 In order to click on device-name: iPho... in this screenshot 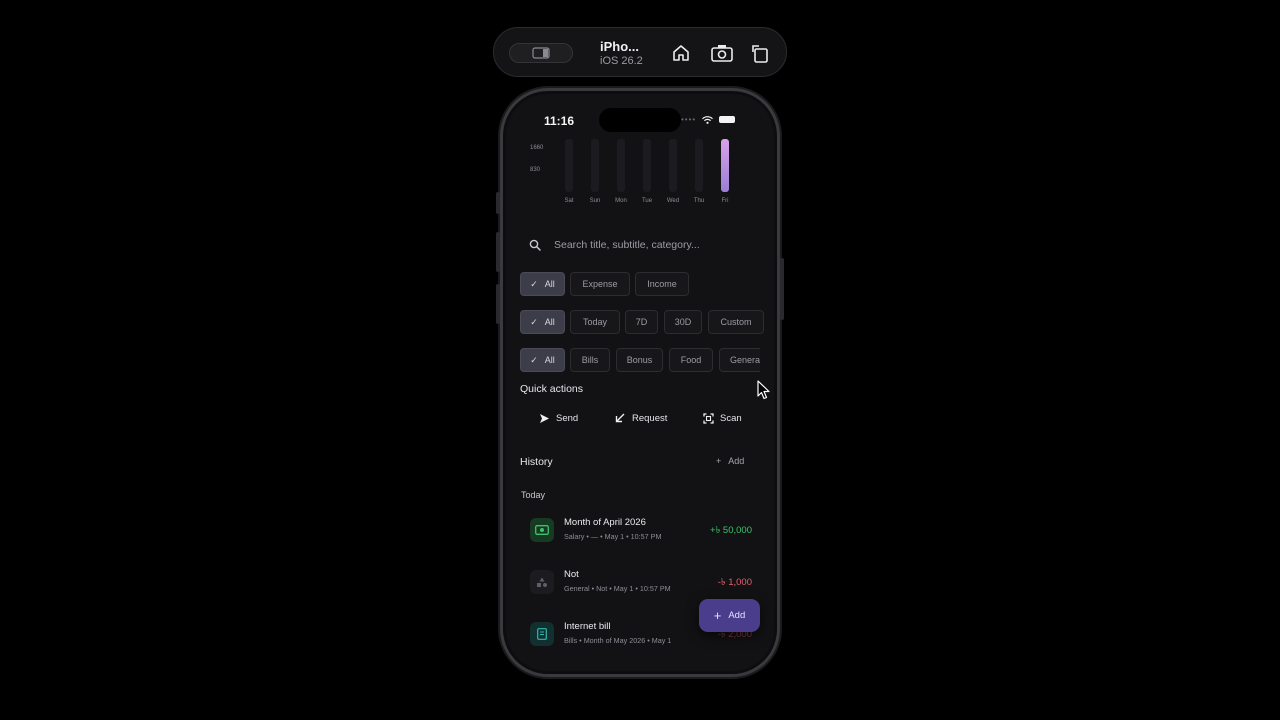, I will do `click(619, 46)`.